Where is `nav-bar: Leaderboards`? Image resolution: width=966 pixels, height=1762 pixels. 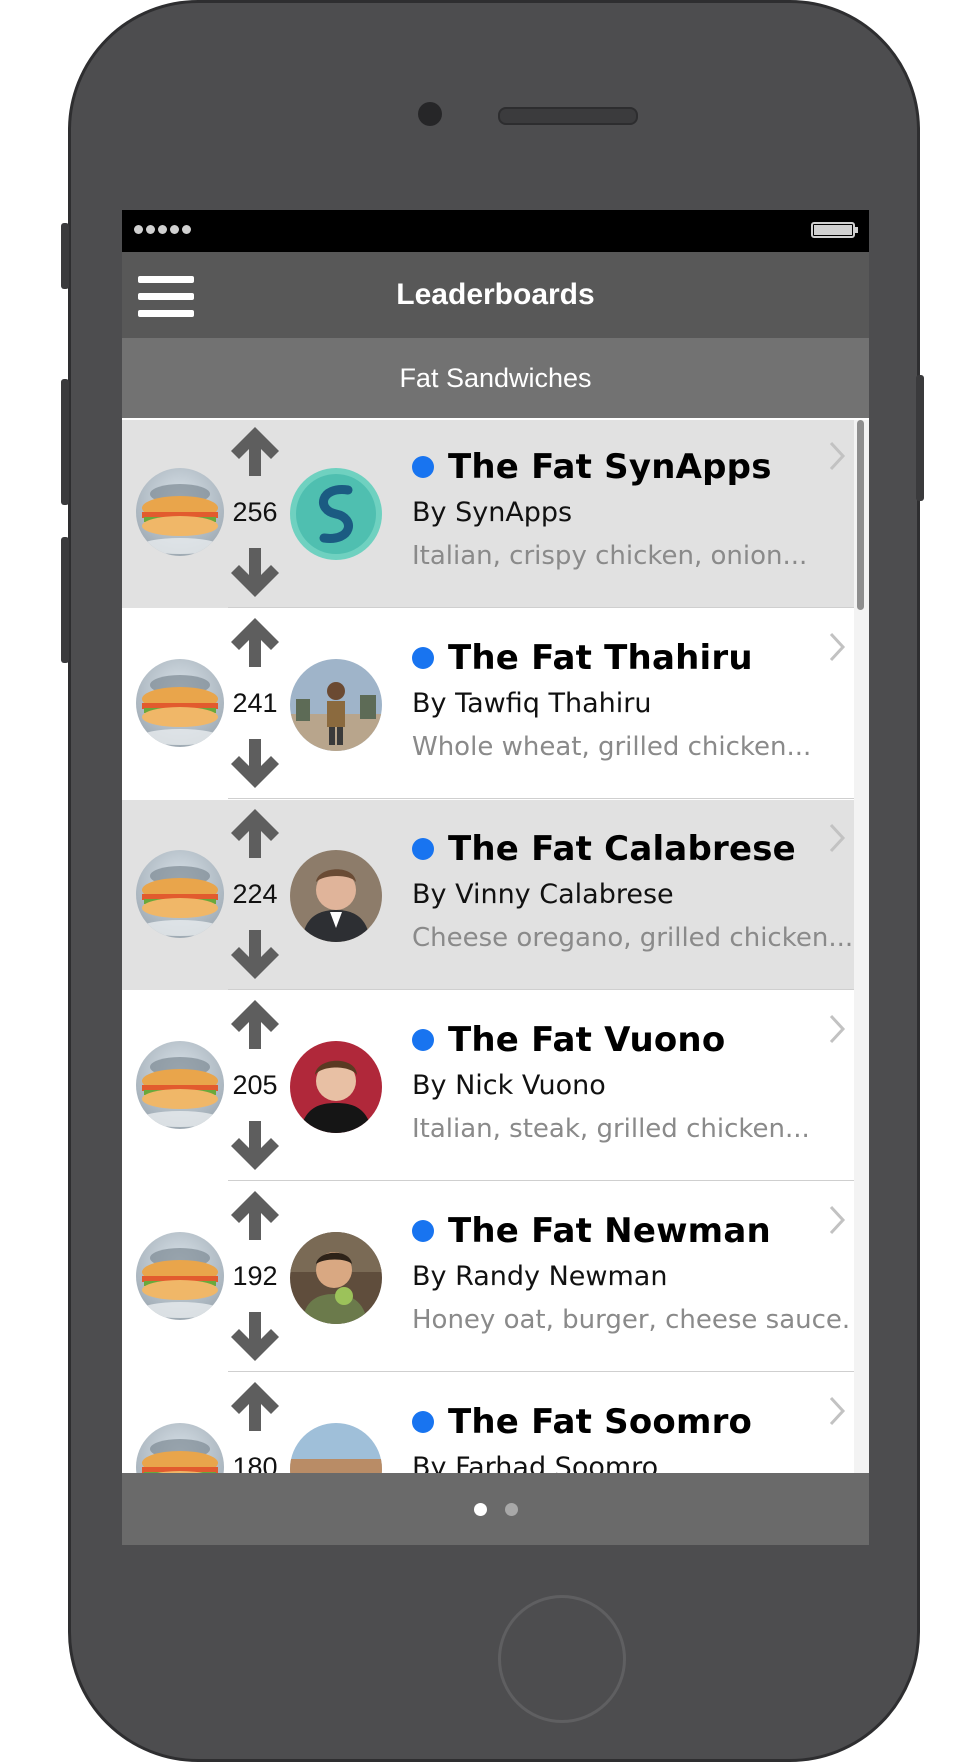
nav-bar: Leaderboards is located at coordinates (495, 295).